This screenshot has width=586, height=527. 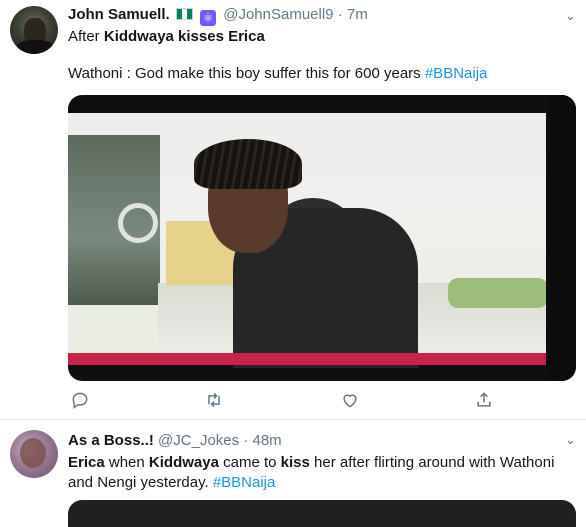 I want to click on timestamp: 7m, so click(x=357, y=14).